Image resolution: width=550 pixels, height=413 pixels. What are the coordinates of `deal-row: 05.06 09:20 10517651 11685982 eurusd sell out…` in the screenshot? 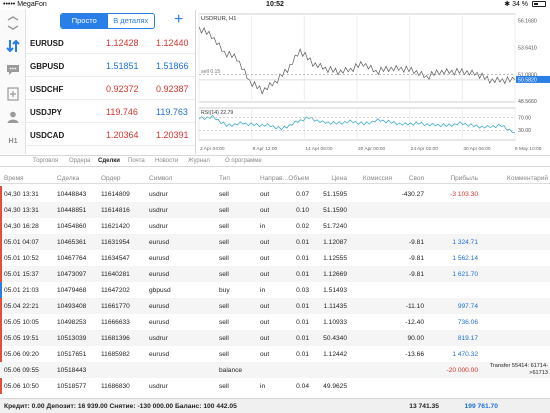 It's located at (275, 354).